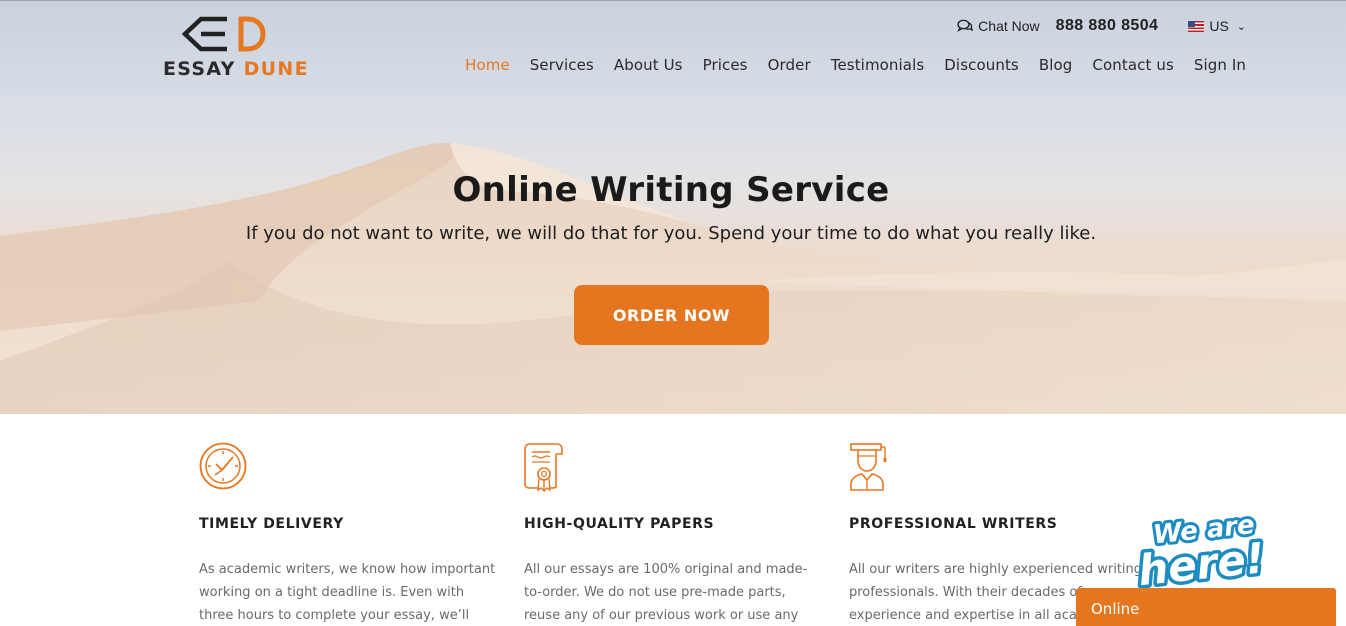 Image resolution: width=1346 pixels, height=626 pixels. What do you see at coordinates (1056, 65) in the screenshot?
I see `nav-blog: Blog` at bounding box center [1056, 65].